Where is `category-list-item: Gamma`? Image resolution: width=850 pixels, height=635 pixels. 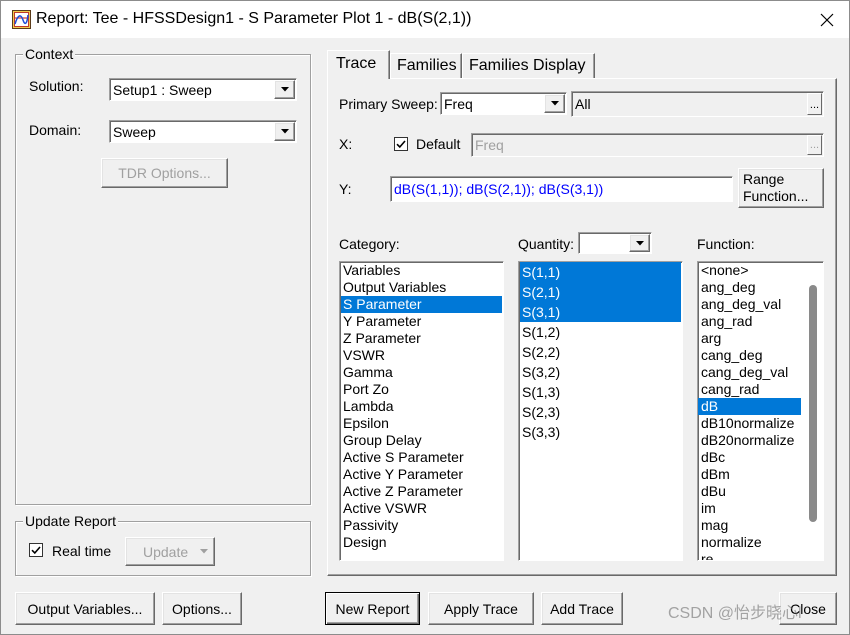 category-list-item: Gamma is located at coordinates (421, 372).